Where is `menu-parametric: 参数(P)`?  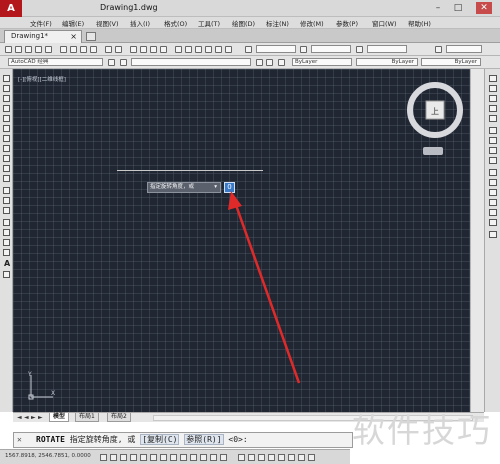 menu-parametric: 参数(P) is located at coordinates (347, 23).